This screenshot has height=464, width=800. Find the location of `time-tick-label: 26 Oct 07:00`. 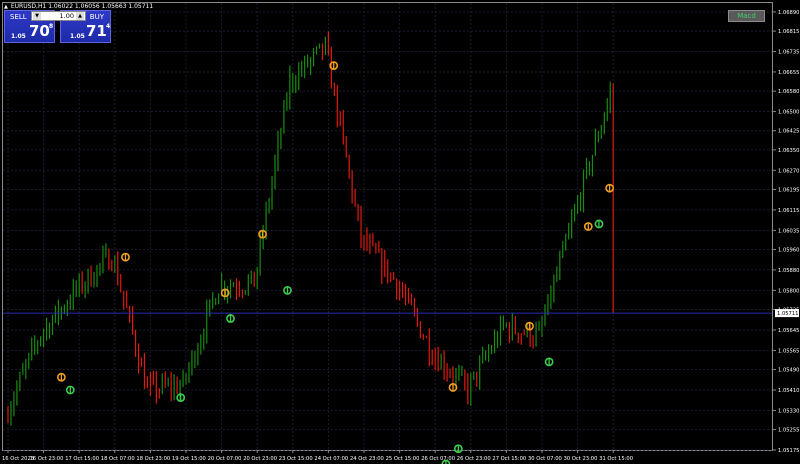

time-tick-label: 26 Oct 07:00 is located at coordinates (438, 459).